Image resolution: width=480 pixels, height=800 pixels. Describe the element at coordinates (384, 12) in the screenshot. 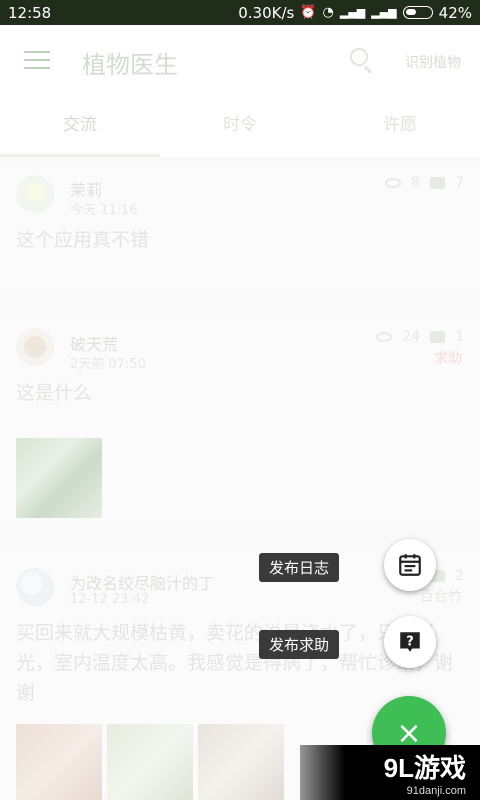

I see `signal-icon-2: ▂▄▆` at that location.